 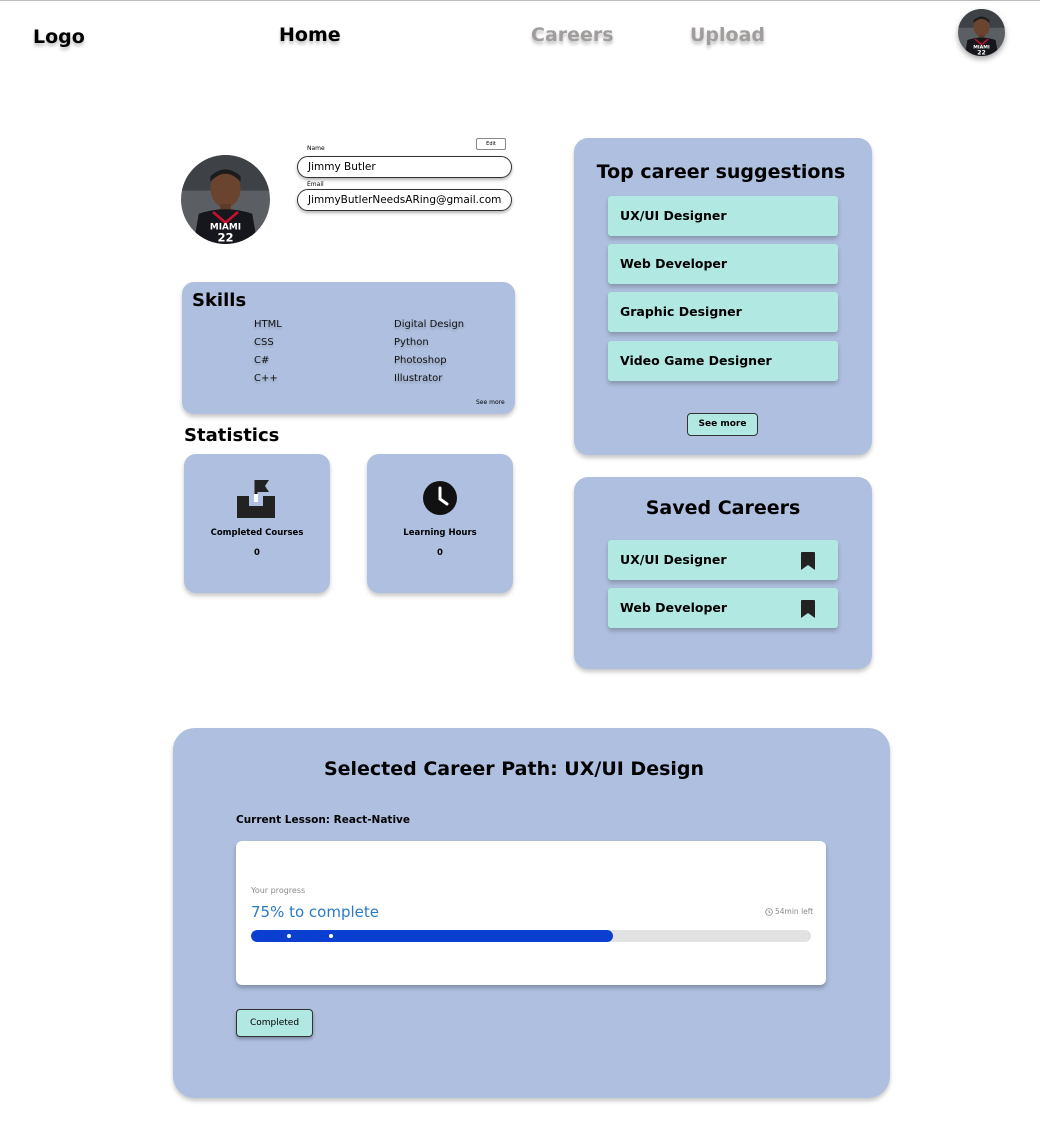 I want to click on nav-upload-link: Upload, so click(x=727, y=35).